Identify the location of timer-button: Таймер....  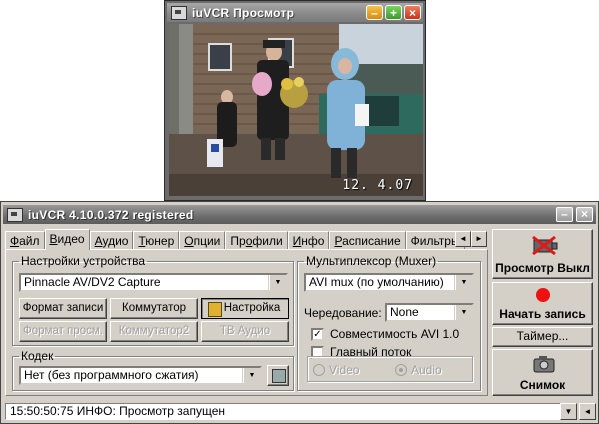
(542, 337).